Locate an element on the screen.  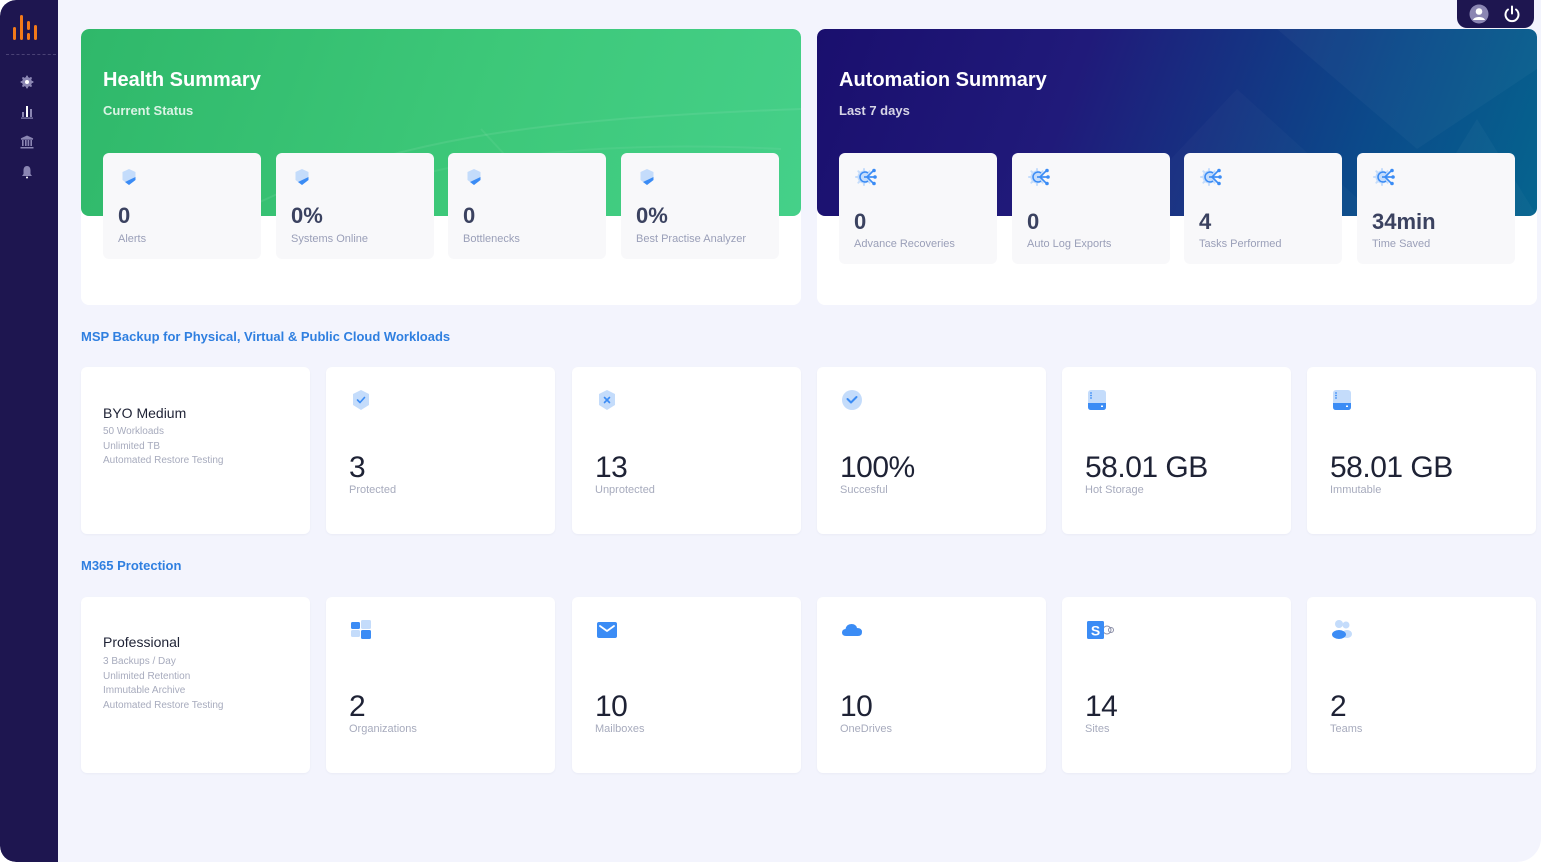
stat-value: 34min is located at coordinates (1404, 221).